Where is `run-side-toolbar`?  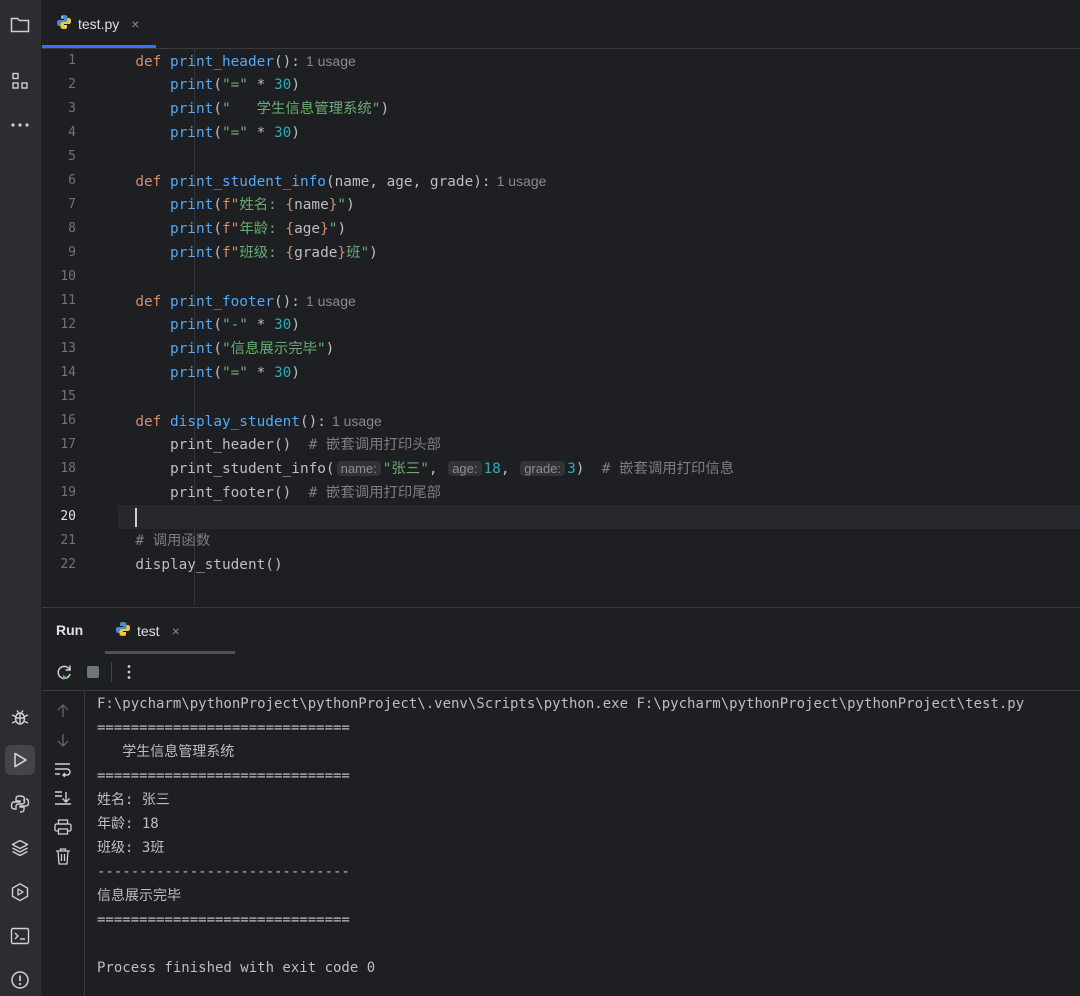
run-side-toolbar is located at coordinates (63, 843).